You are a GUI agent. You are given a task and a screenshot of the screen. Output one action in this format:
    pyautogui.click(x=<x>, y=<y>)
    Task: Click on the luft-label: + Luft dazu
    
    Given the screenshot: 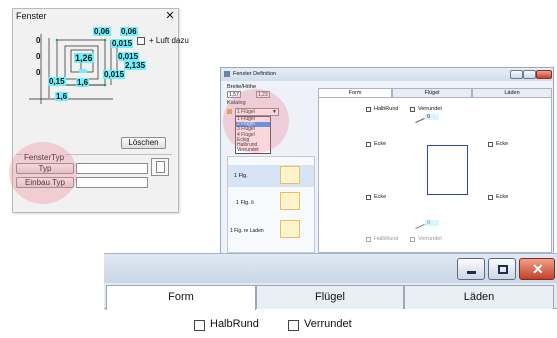 What is the action you would take?
    pyautogui.click(x=169, y=40)
    